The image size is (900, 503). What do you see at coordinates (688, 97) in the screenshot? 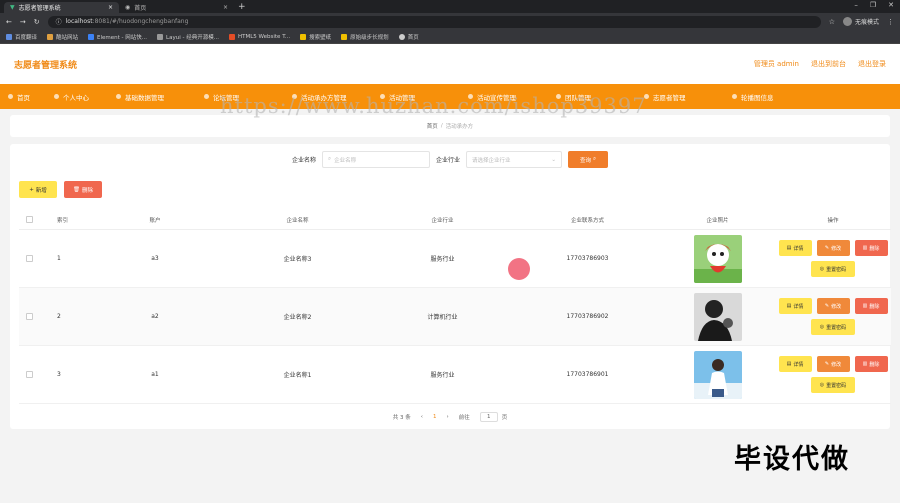
I see `nav-item-volunteer: 志愿者管理` at bounding box center [688, 97].